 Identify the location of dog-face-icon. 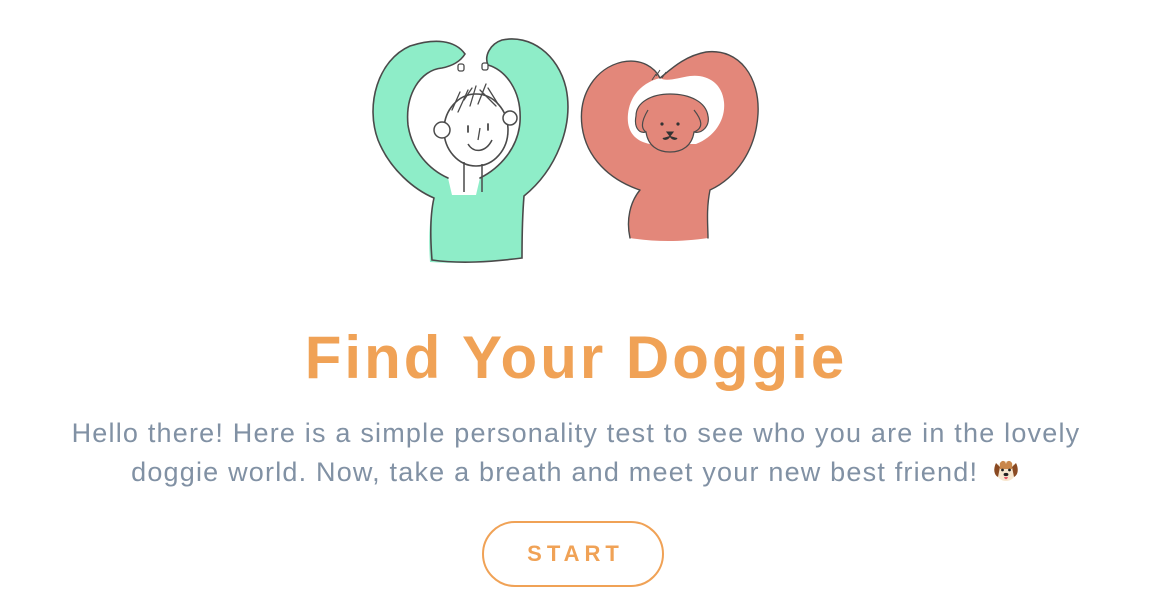
(1006, 470).